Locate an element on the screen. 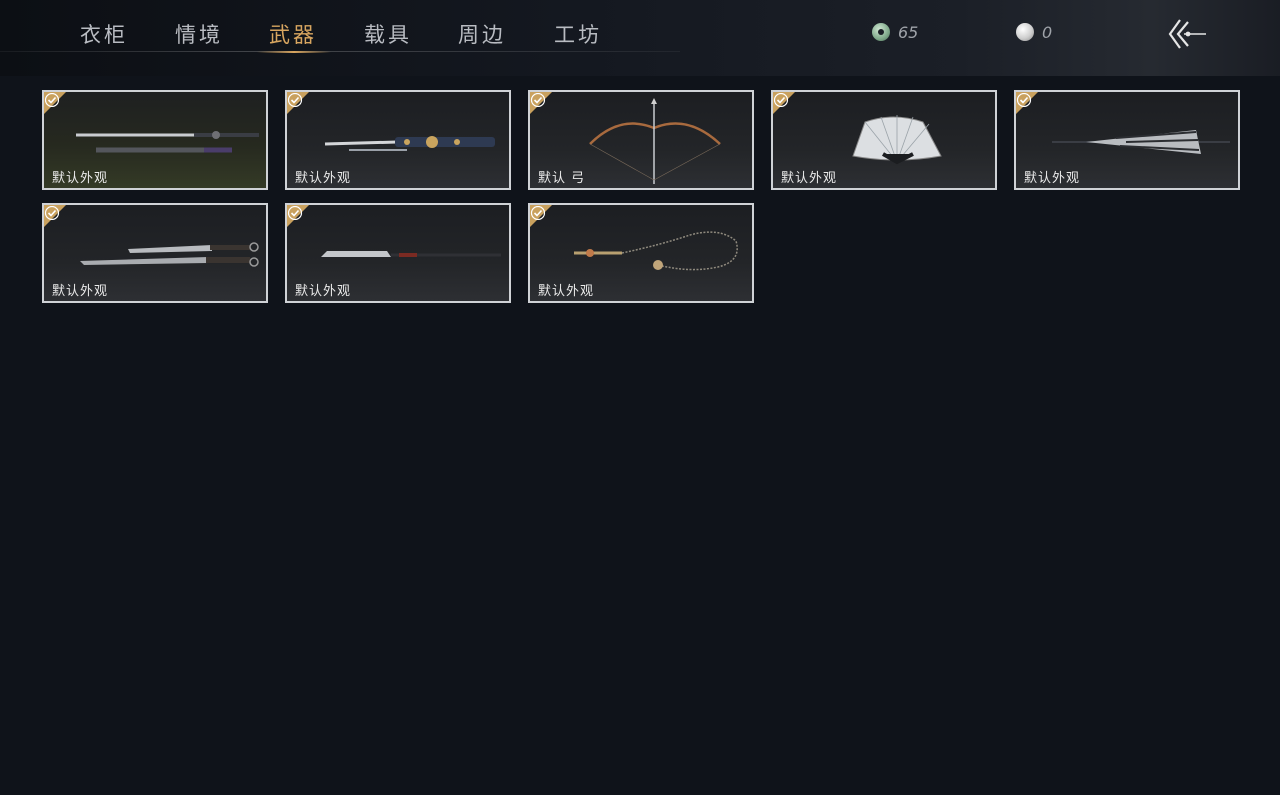  weapon-label: 默认 弓 is located at coordinates (562, 178).